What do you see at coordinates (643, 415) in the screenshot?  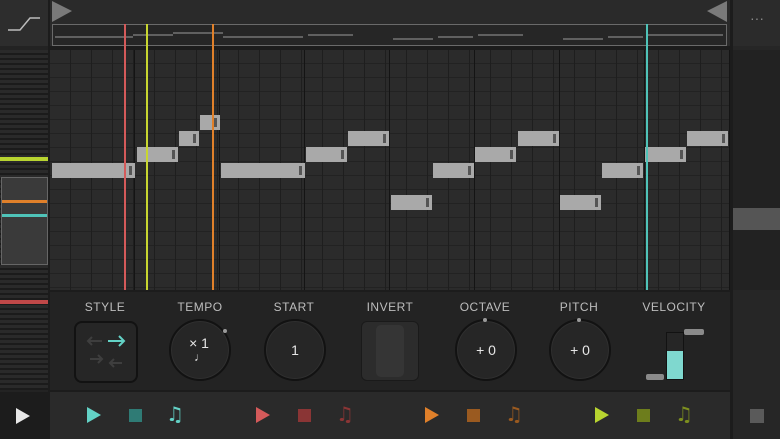 I see `track4-stop-icon` at bounding box center [643, 415].